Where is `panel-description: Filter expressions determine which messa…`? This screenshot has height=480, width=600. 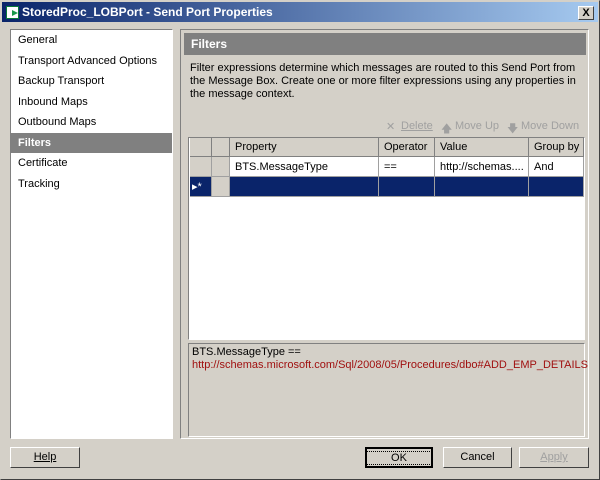
panel-description: Filter expressions determine which messa… is located at coordinates (383, 81).